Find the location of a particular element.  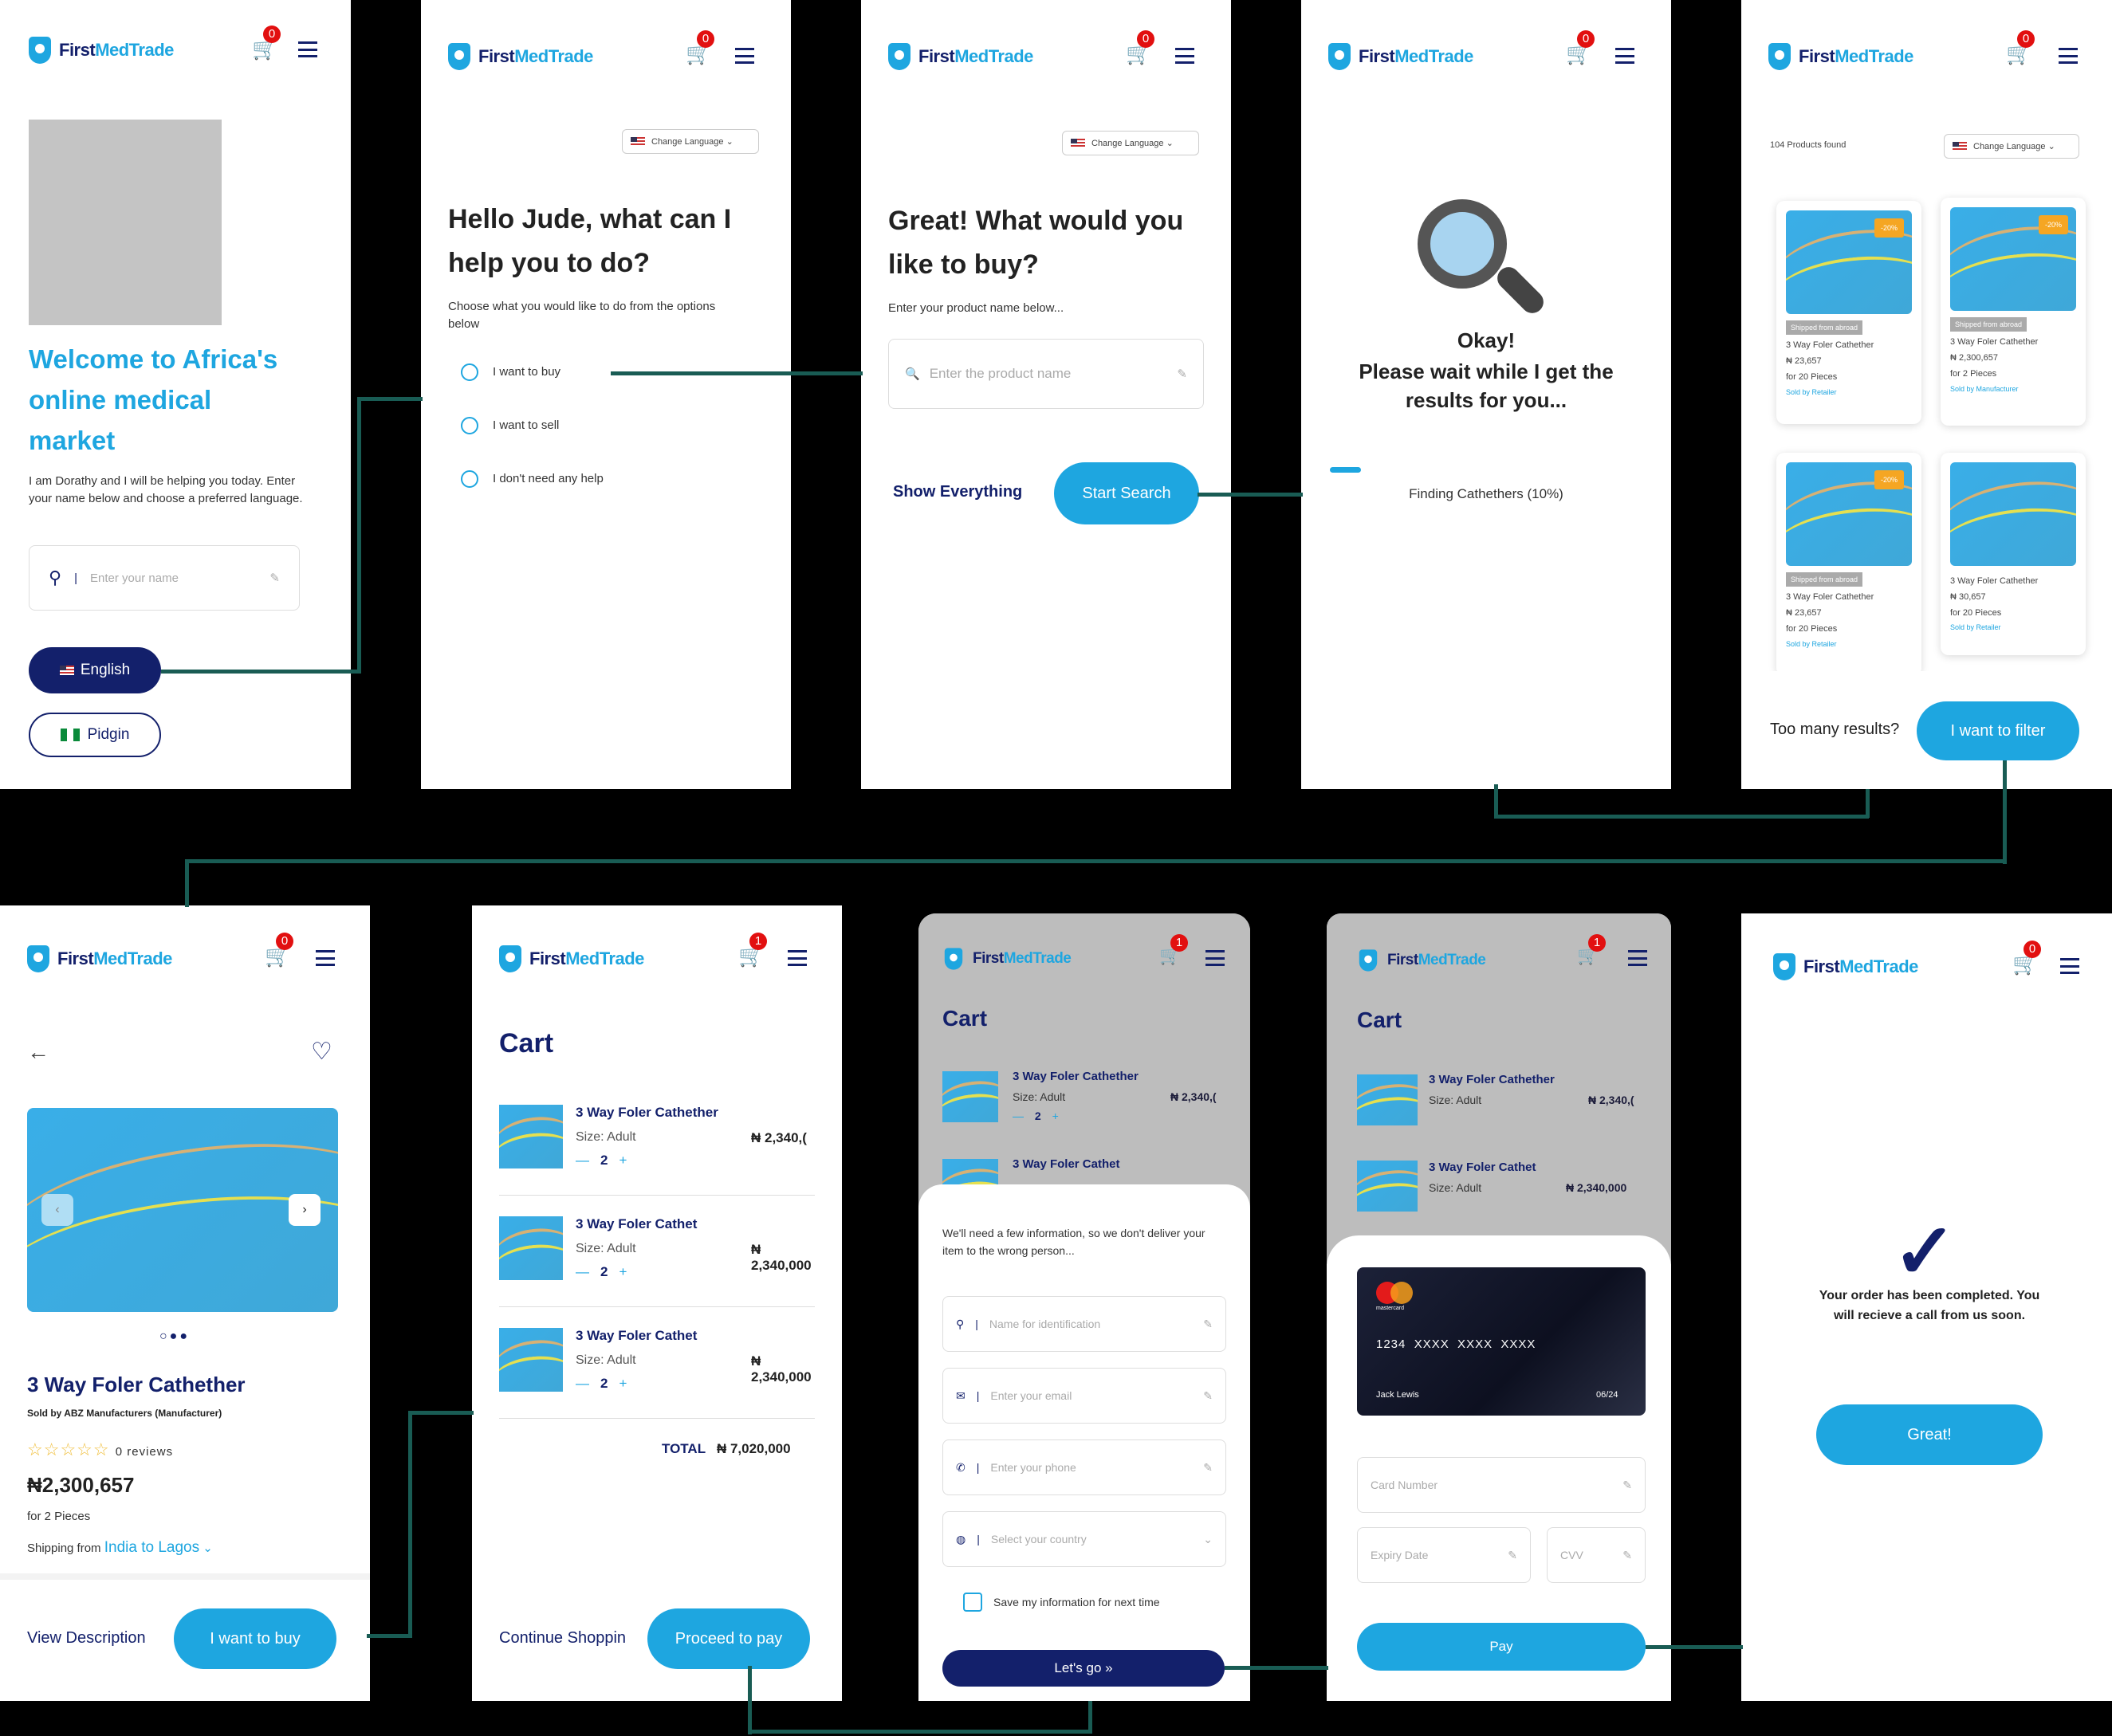

email-field: ✉ | Enter your email ✎ is located at coordinates (1084, 1396).